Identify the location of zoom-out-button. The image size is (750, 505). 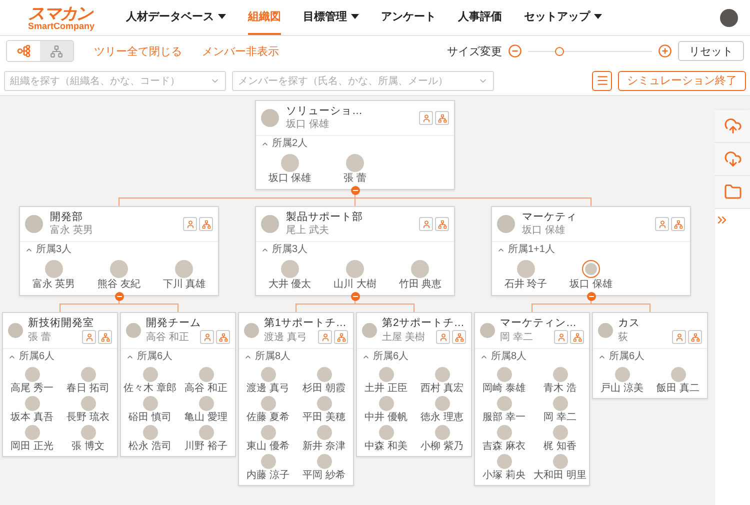
(515, 51).